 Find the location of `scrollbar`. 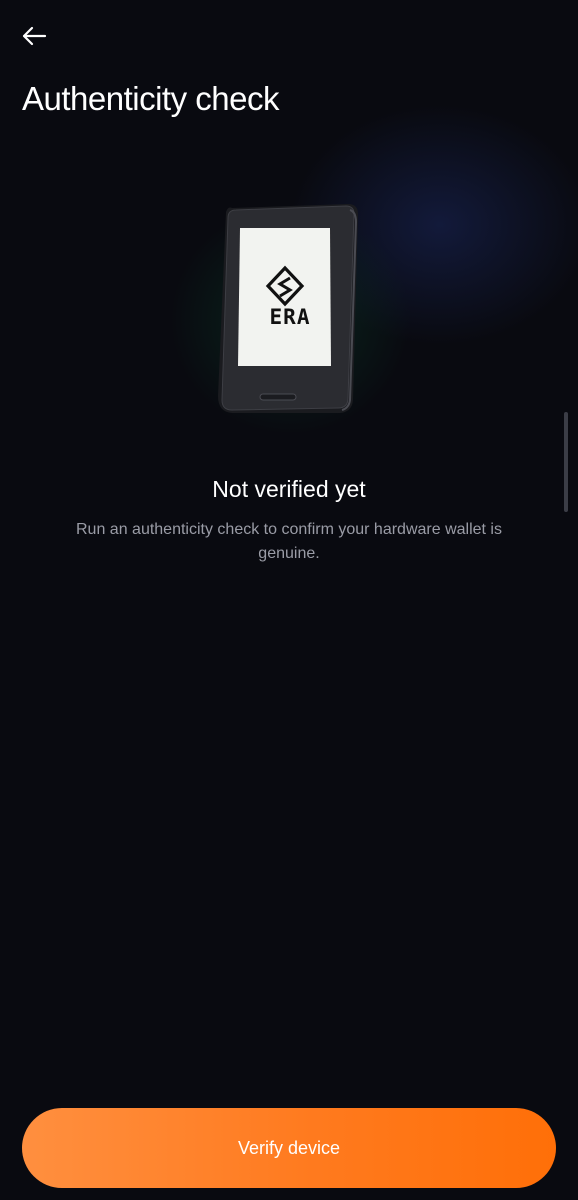

scrollbar is located at coordinates (566, 462).